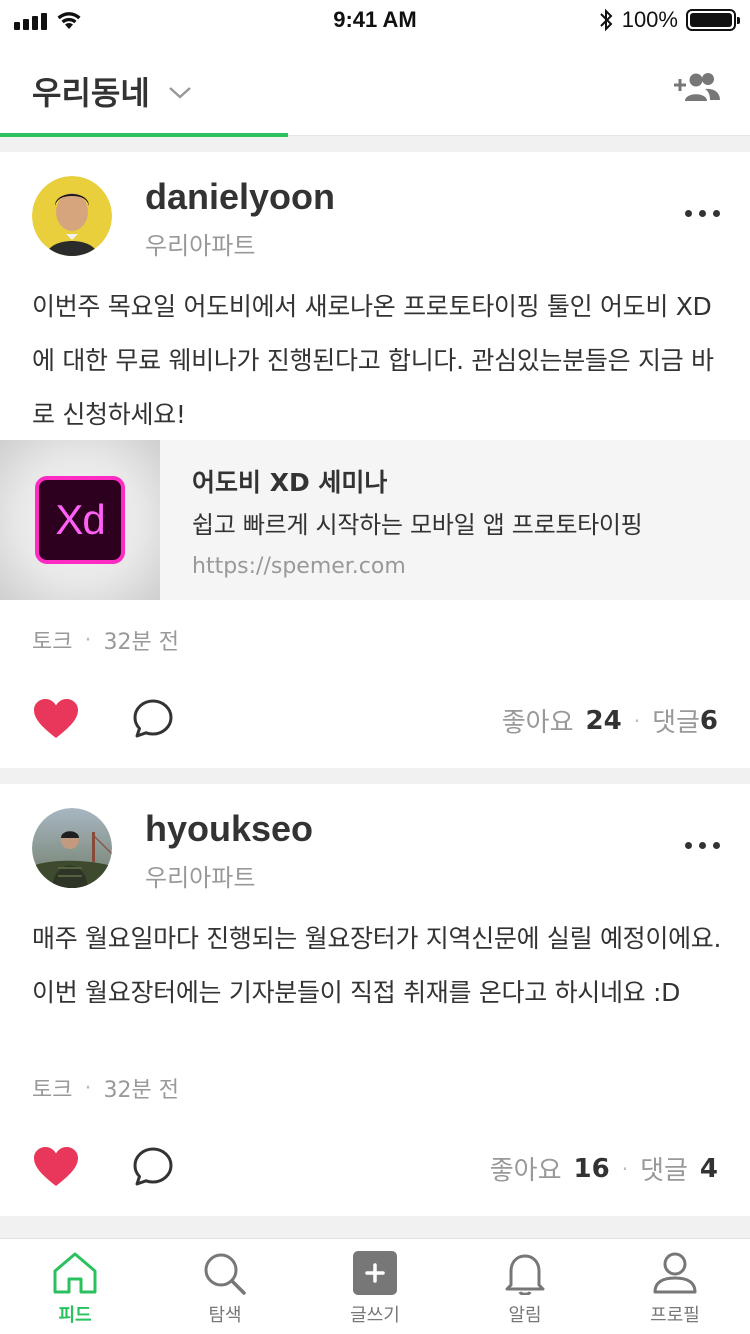 The image size is (750, 1334). Describe the element at coordinates (375, 88) in the screenshot. I see `nav-header: 우리동네` at that location.